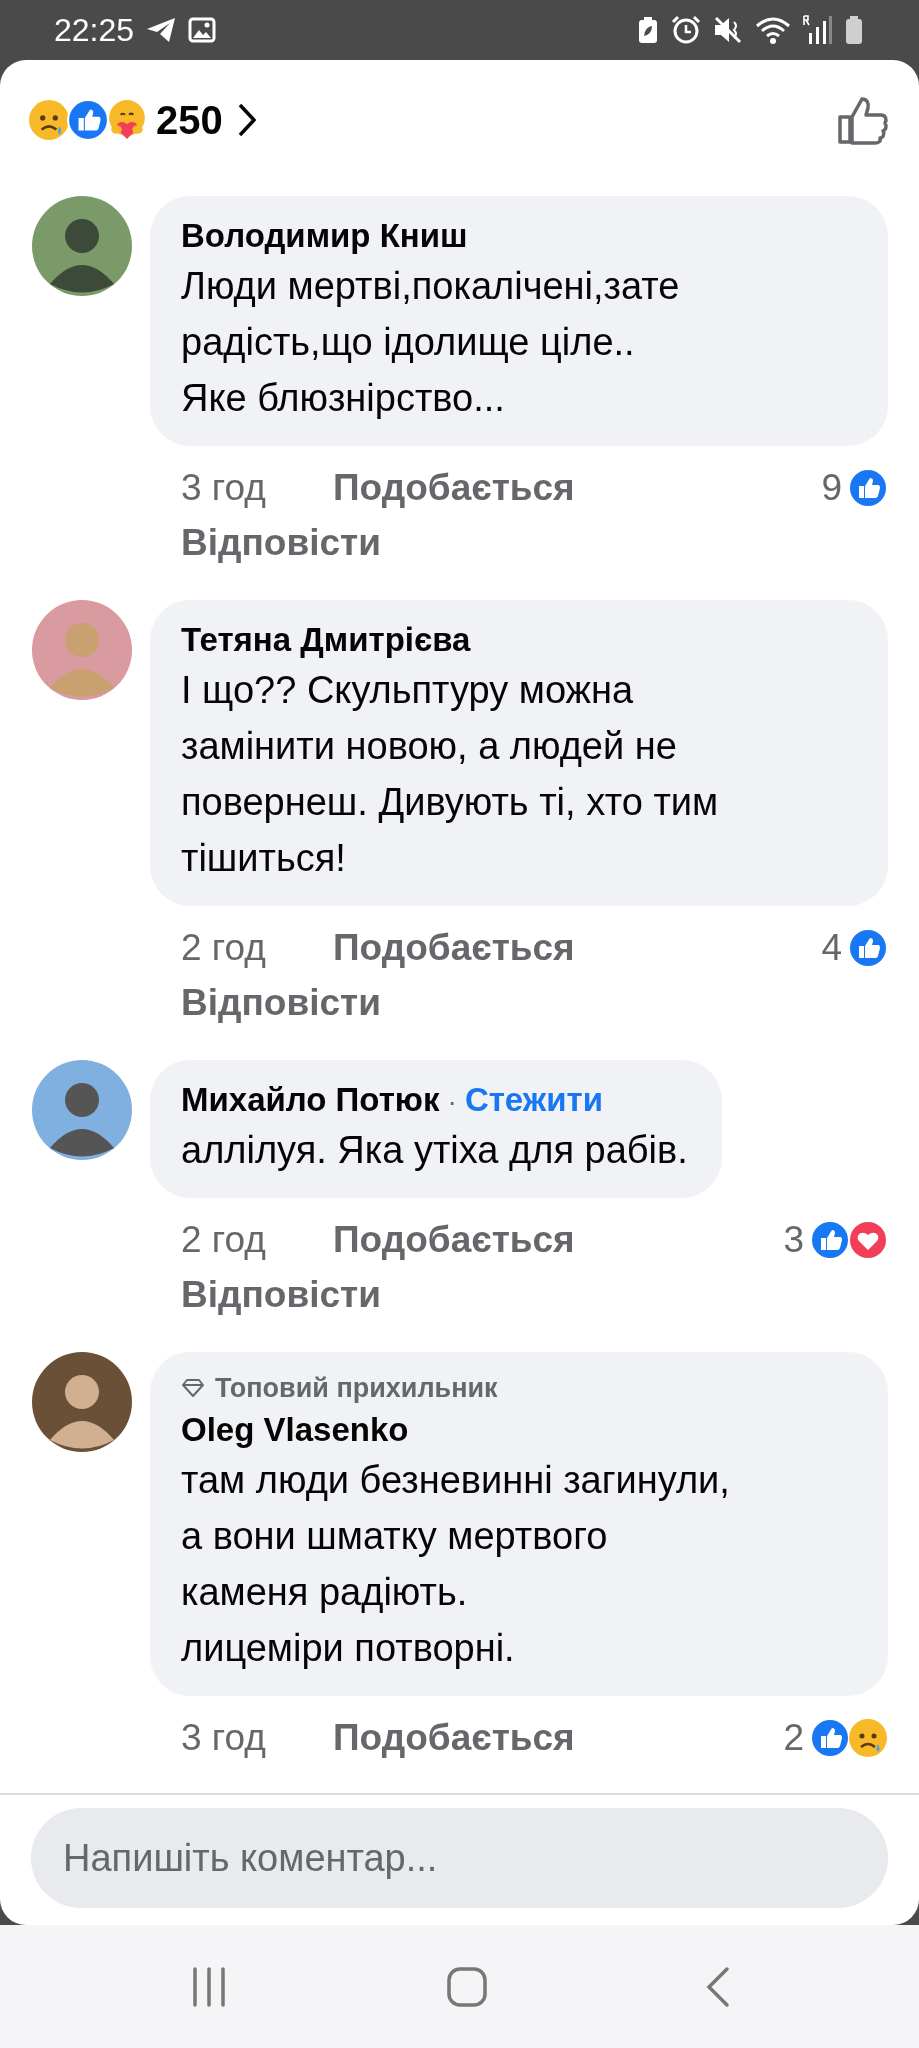  Describe the element at coordinates (831, 948) in the screenshot. I see `reaction-count: 4` at that location.